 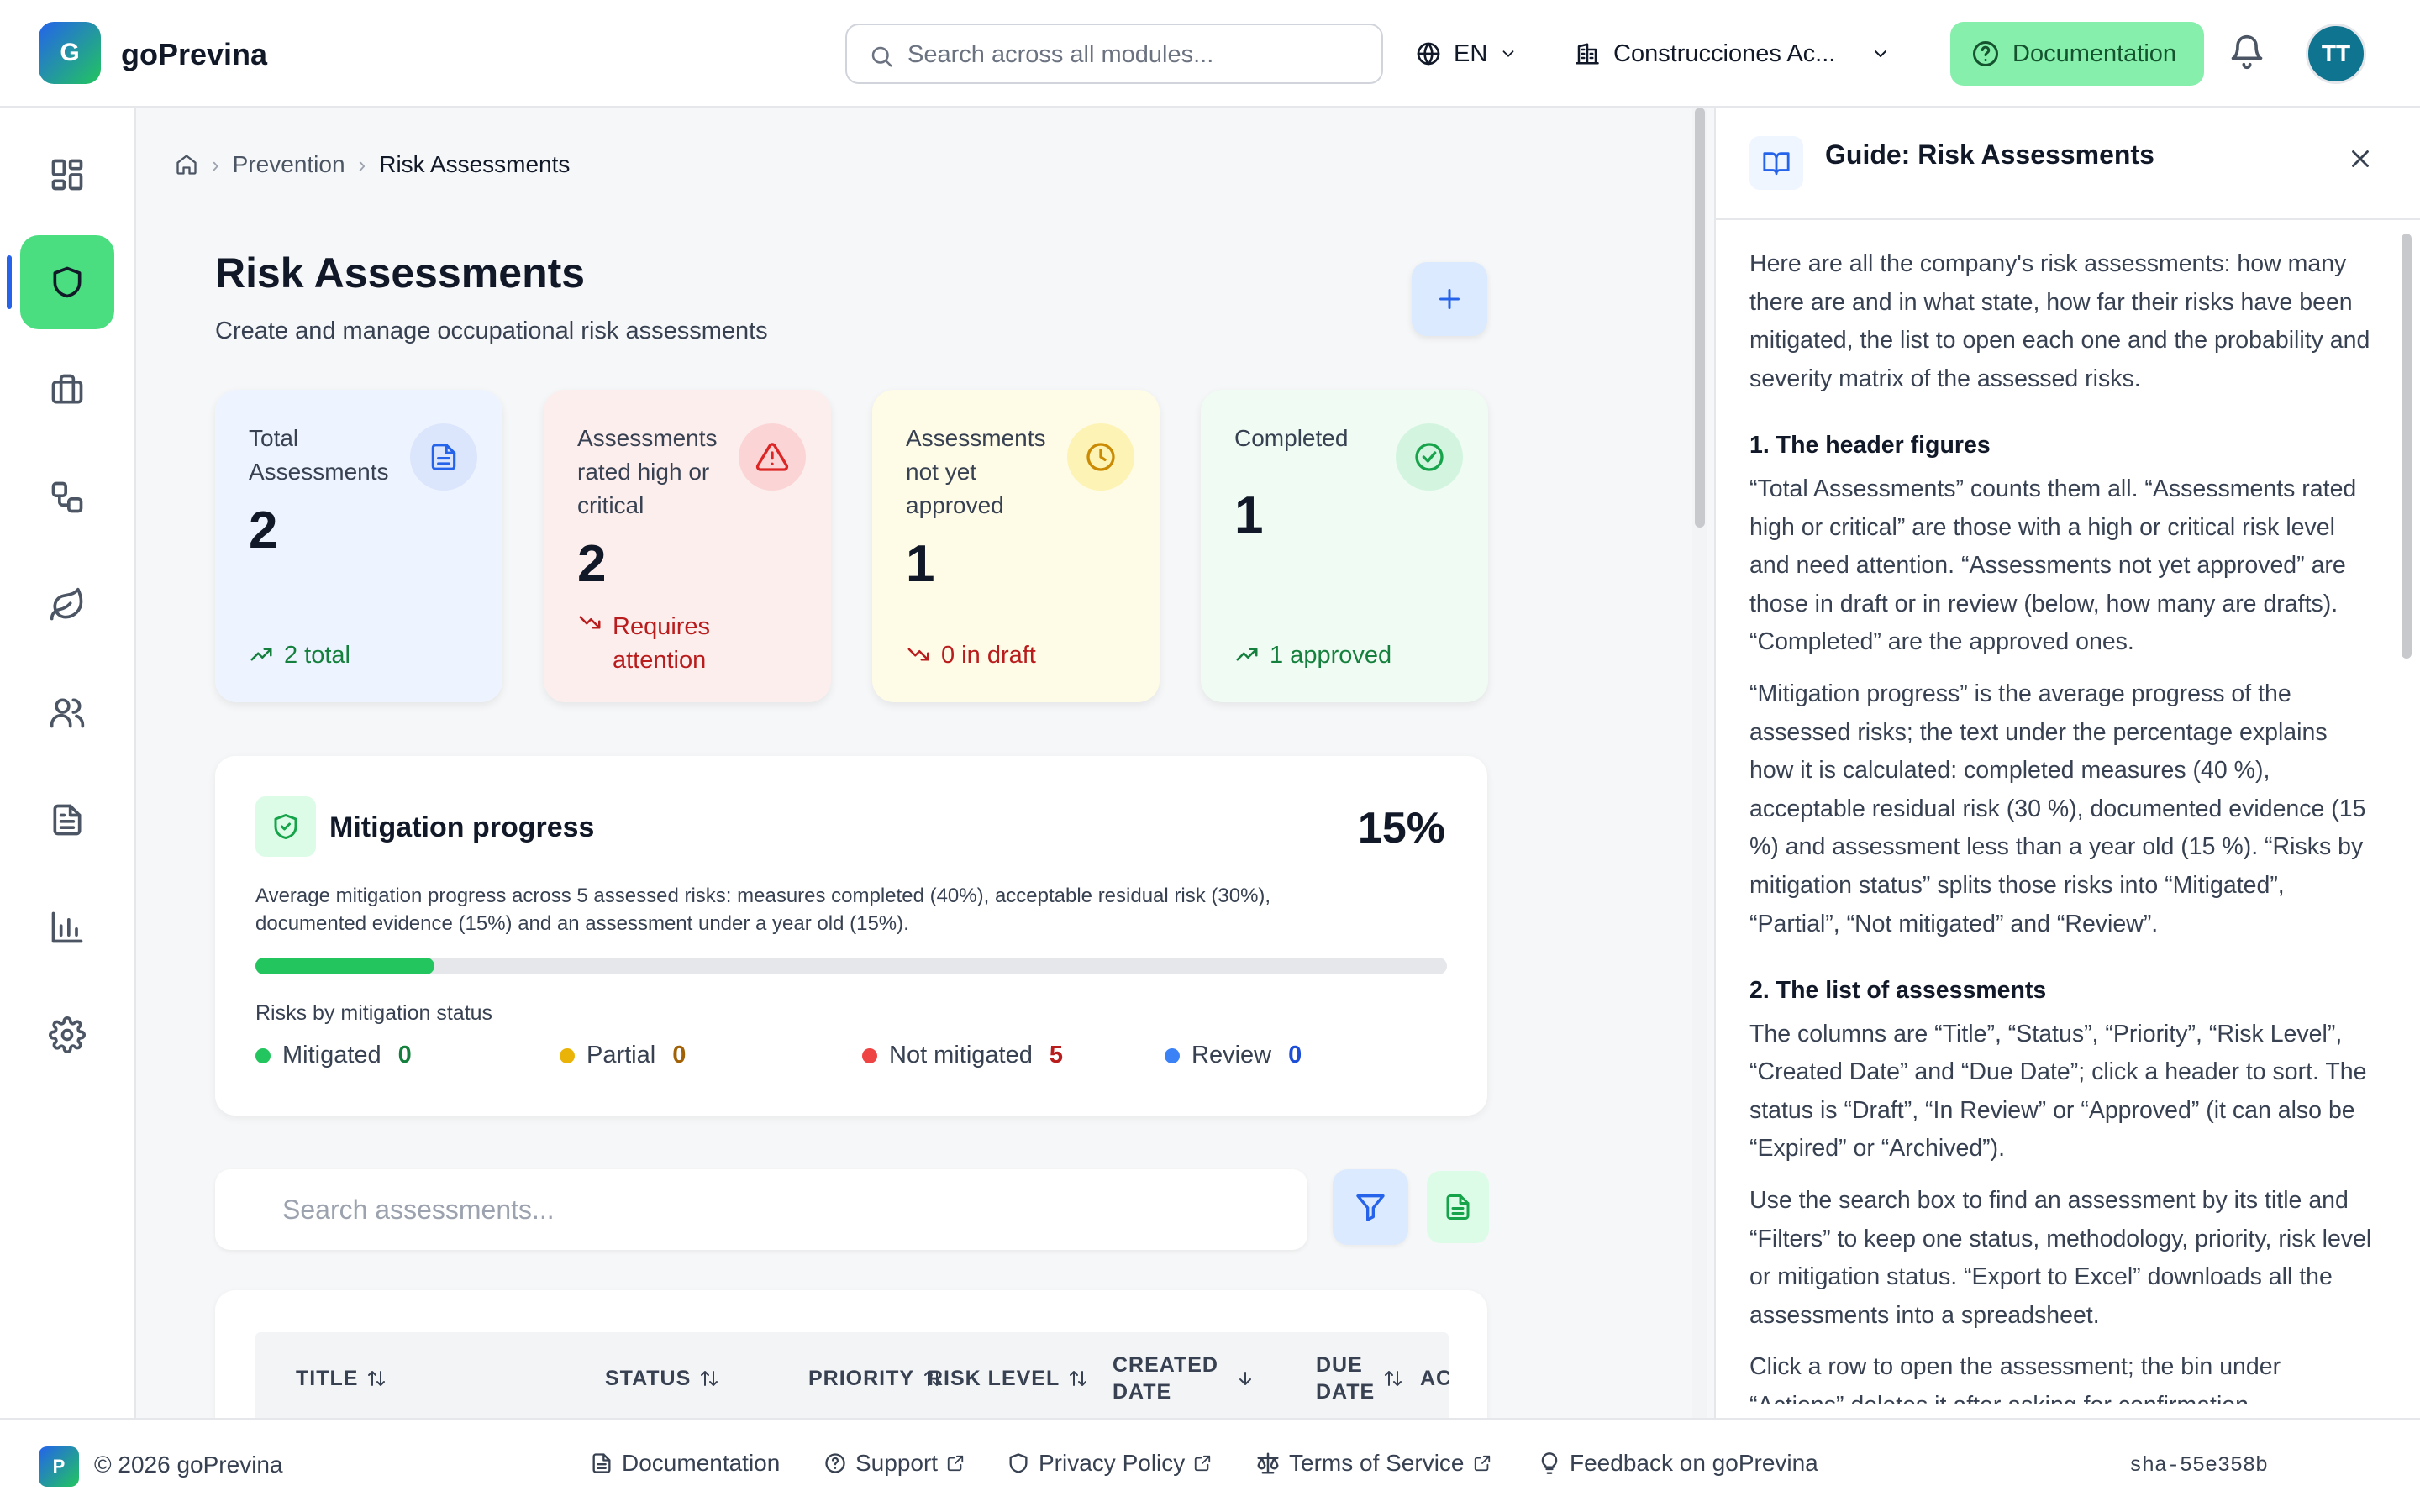 What do you see at coordinates (67, 390) in the screenshot?
I see `nav-briefcase` at bounding box center [67, 390].